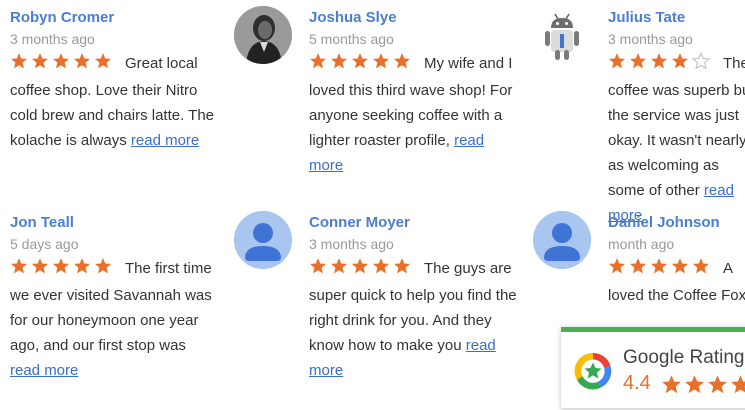 Image resolution: width=745 pixels, height=410 pixels. Describe the element at coordinates (414, 18) in the screenshot. I see `reviewer-name: Joshua Slye` at that location.